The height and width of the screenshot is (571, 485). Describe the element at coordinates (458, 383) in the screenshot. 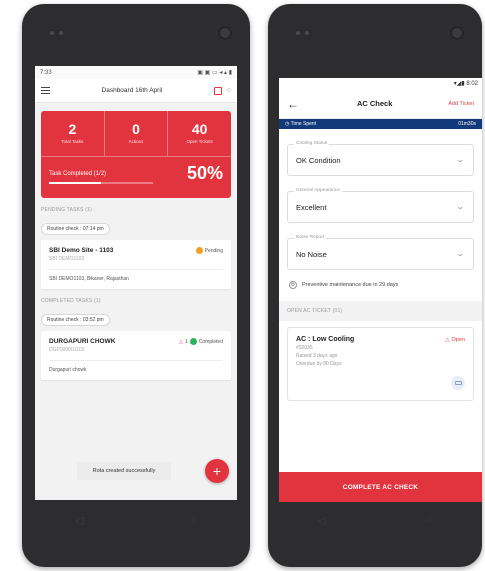

I see `device-icon` at that location.